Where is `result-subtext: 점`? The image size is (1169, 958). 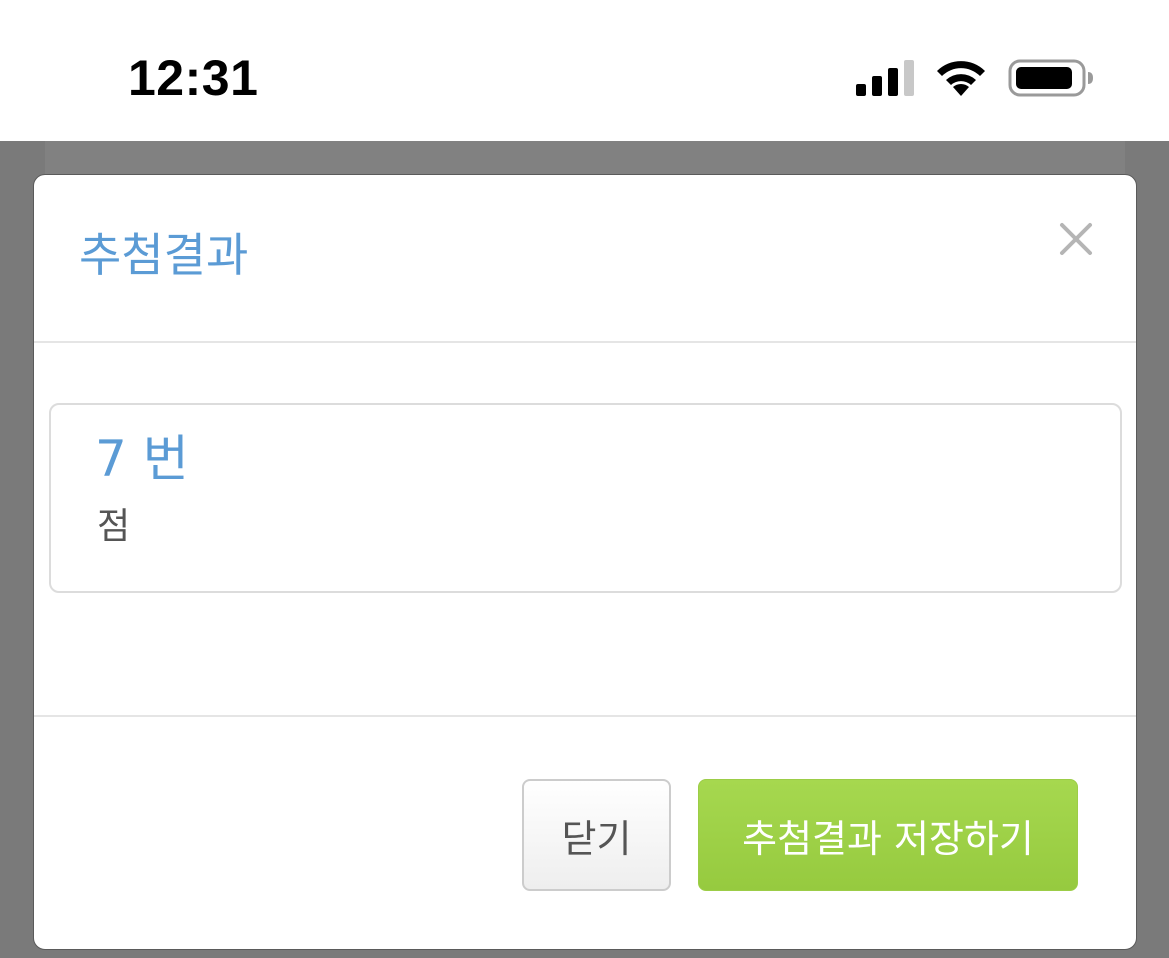
result-subtext: 점 is located at coordinates (114, 526).